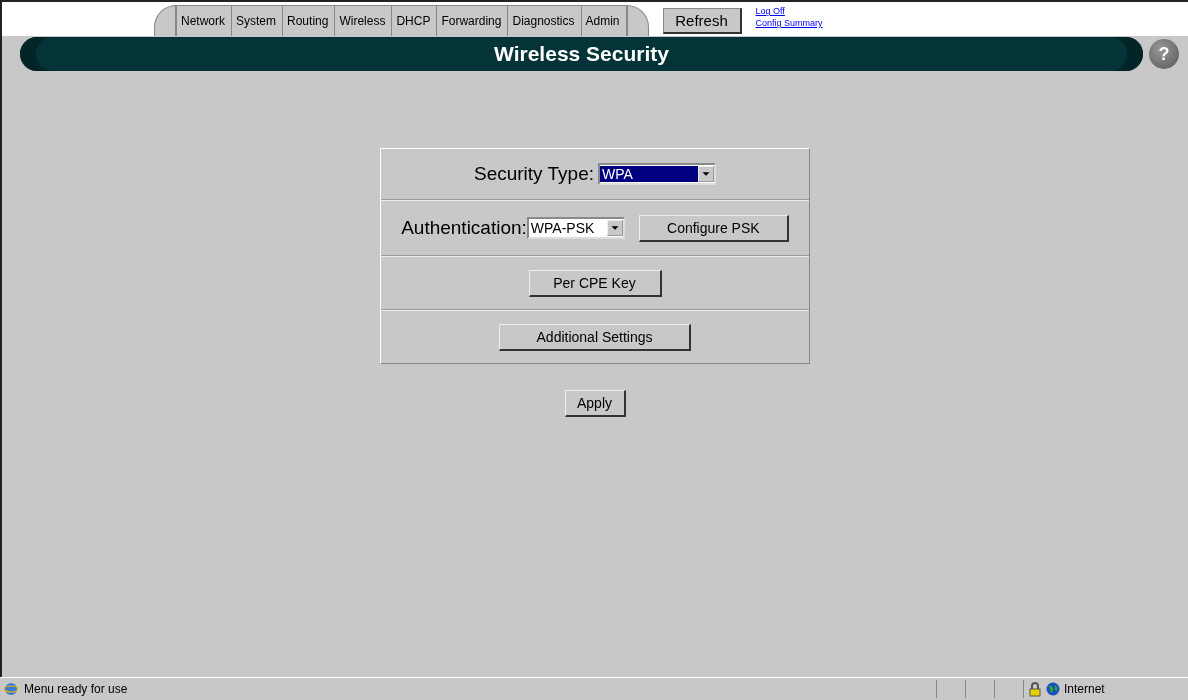 This screenshot has height=700, width=1188. Describe the element at coordinates (309, 20) in the screenshot. I see `nav-tab: Routing` at that location.